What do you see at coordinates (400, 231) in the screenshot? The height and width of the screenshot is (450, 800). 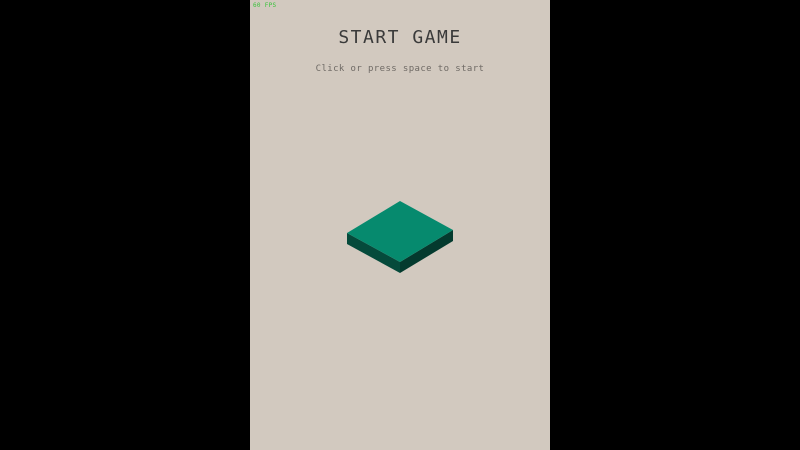 I see `block-top-face` at bounding box center [400, 231].